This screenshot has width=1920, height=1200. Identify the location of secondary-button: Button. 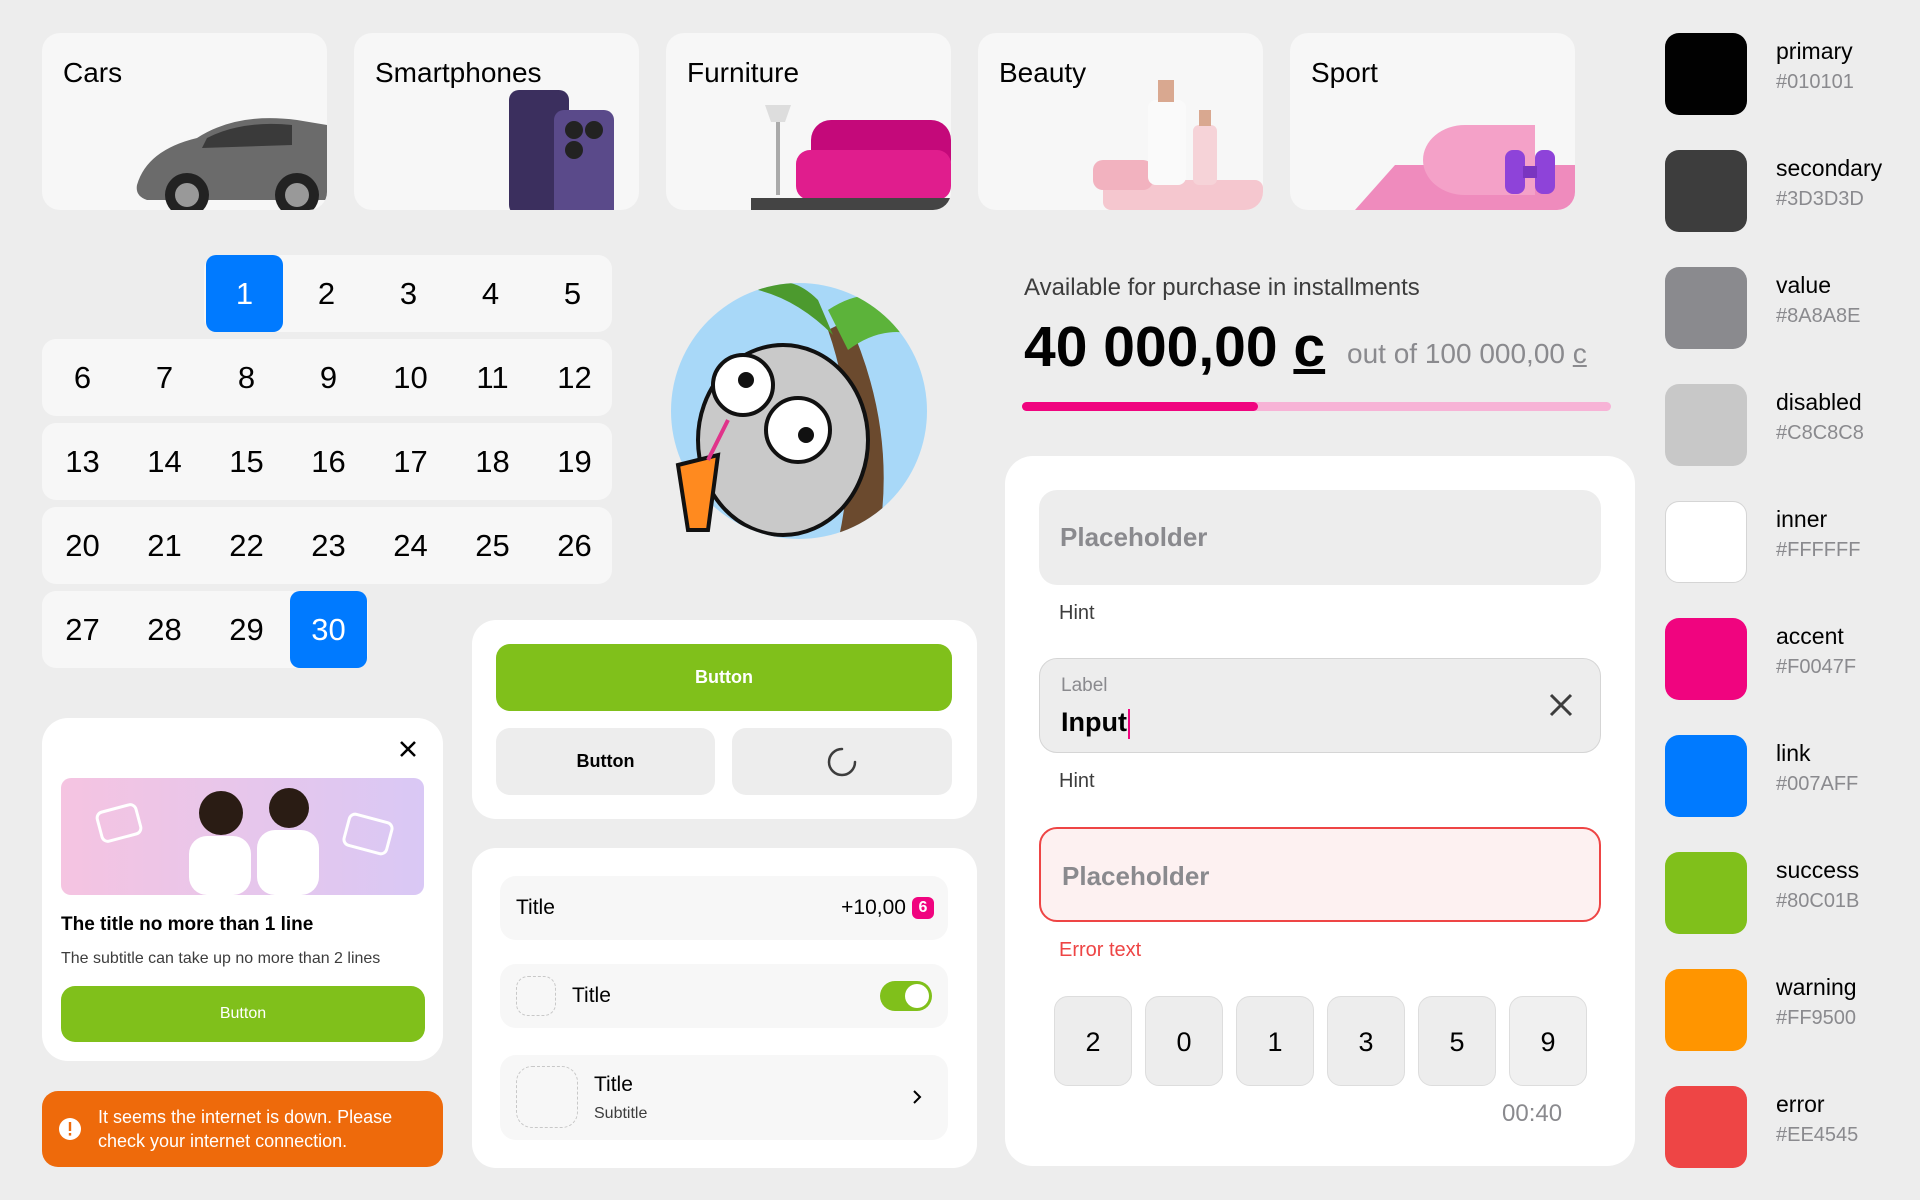
(605, 761).